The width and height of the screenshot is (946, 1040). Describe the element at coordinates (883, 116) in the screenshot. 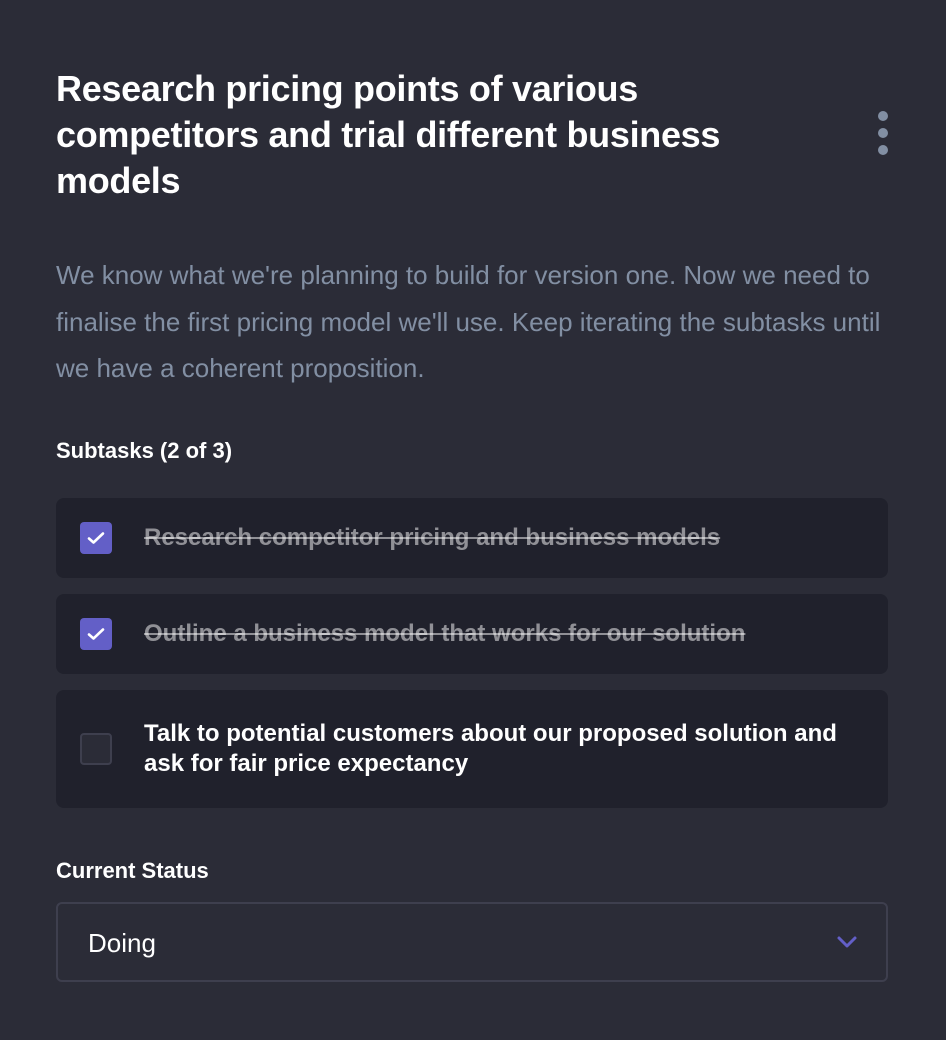

I see `vertical-ellipsis-icon` at that location.